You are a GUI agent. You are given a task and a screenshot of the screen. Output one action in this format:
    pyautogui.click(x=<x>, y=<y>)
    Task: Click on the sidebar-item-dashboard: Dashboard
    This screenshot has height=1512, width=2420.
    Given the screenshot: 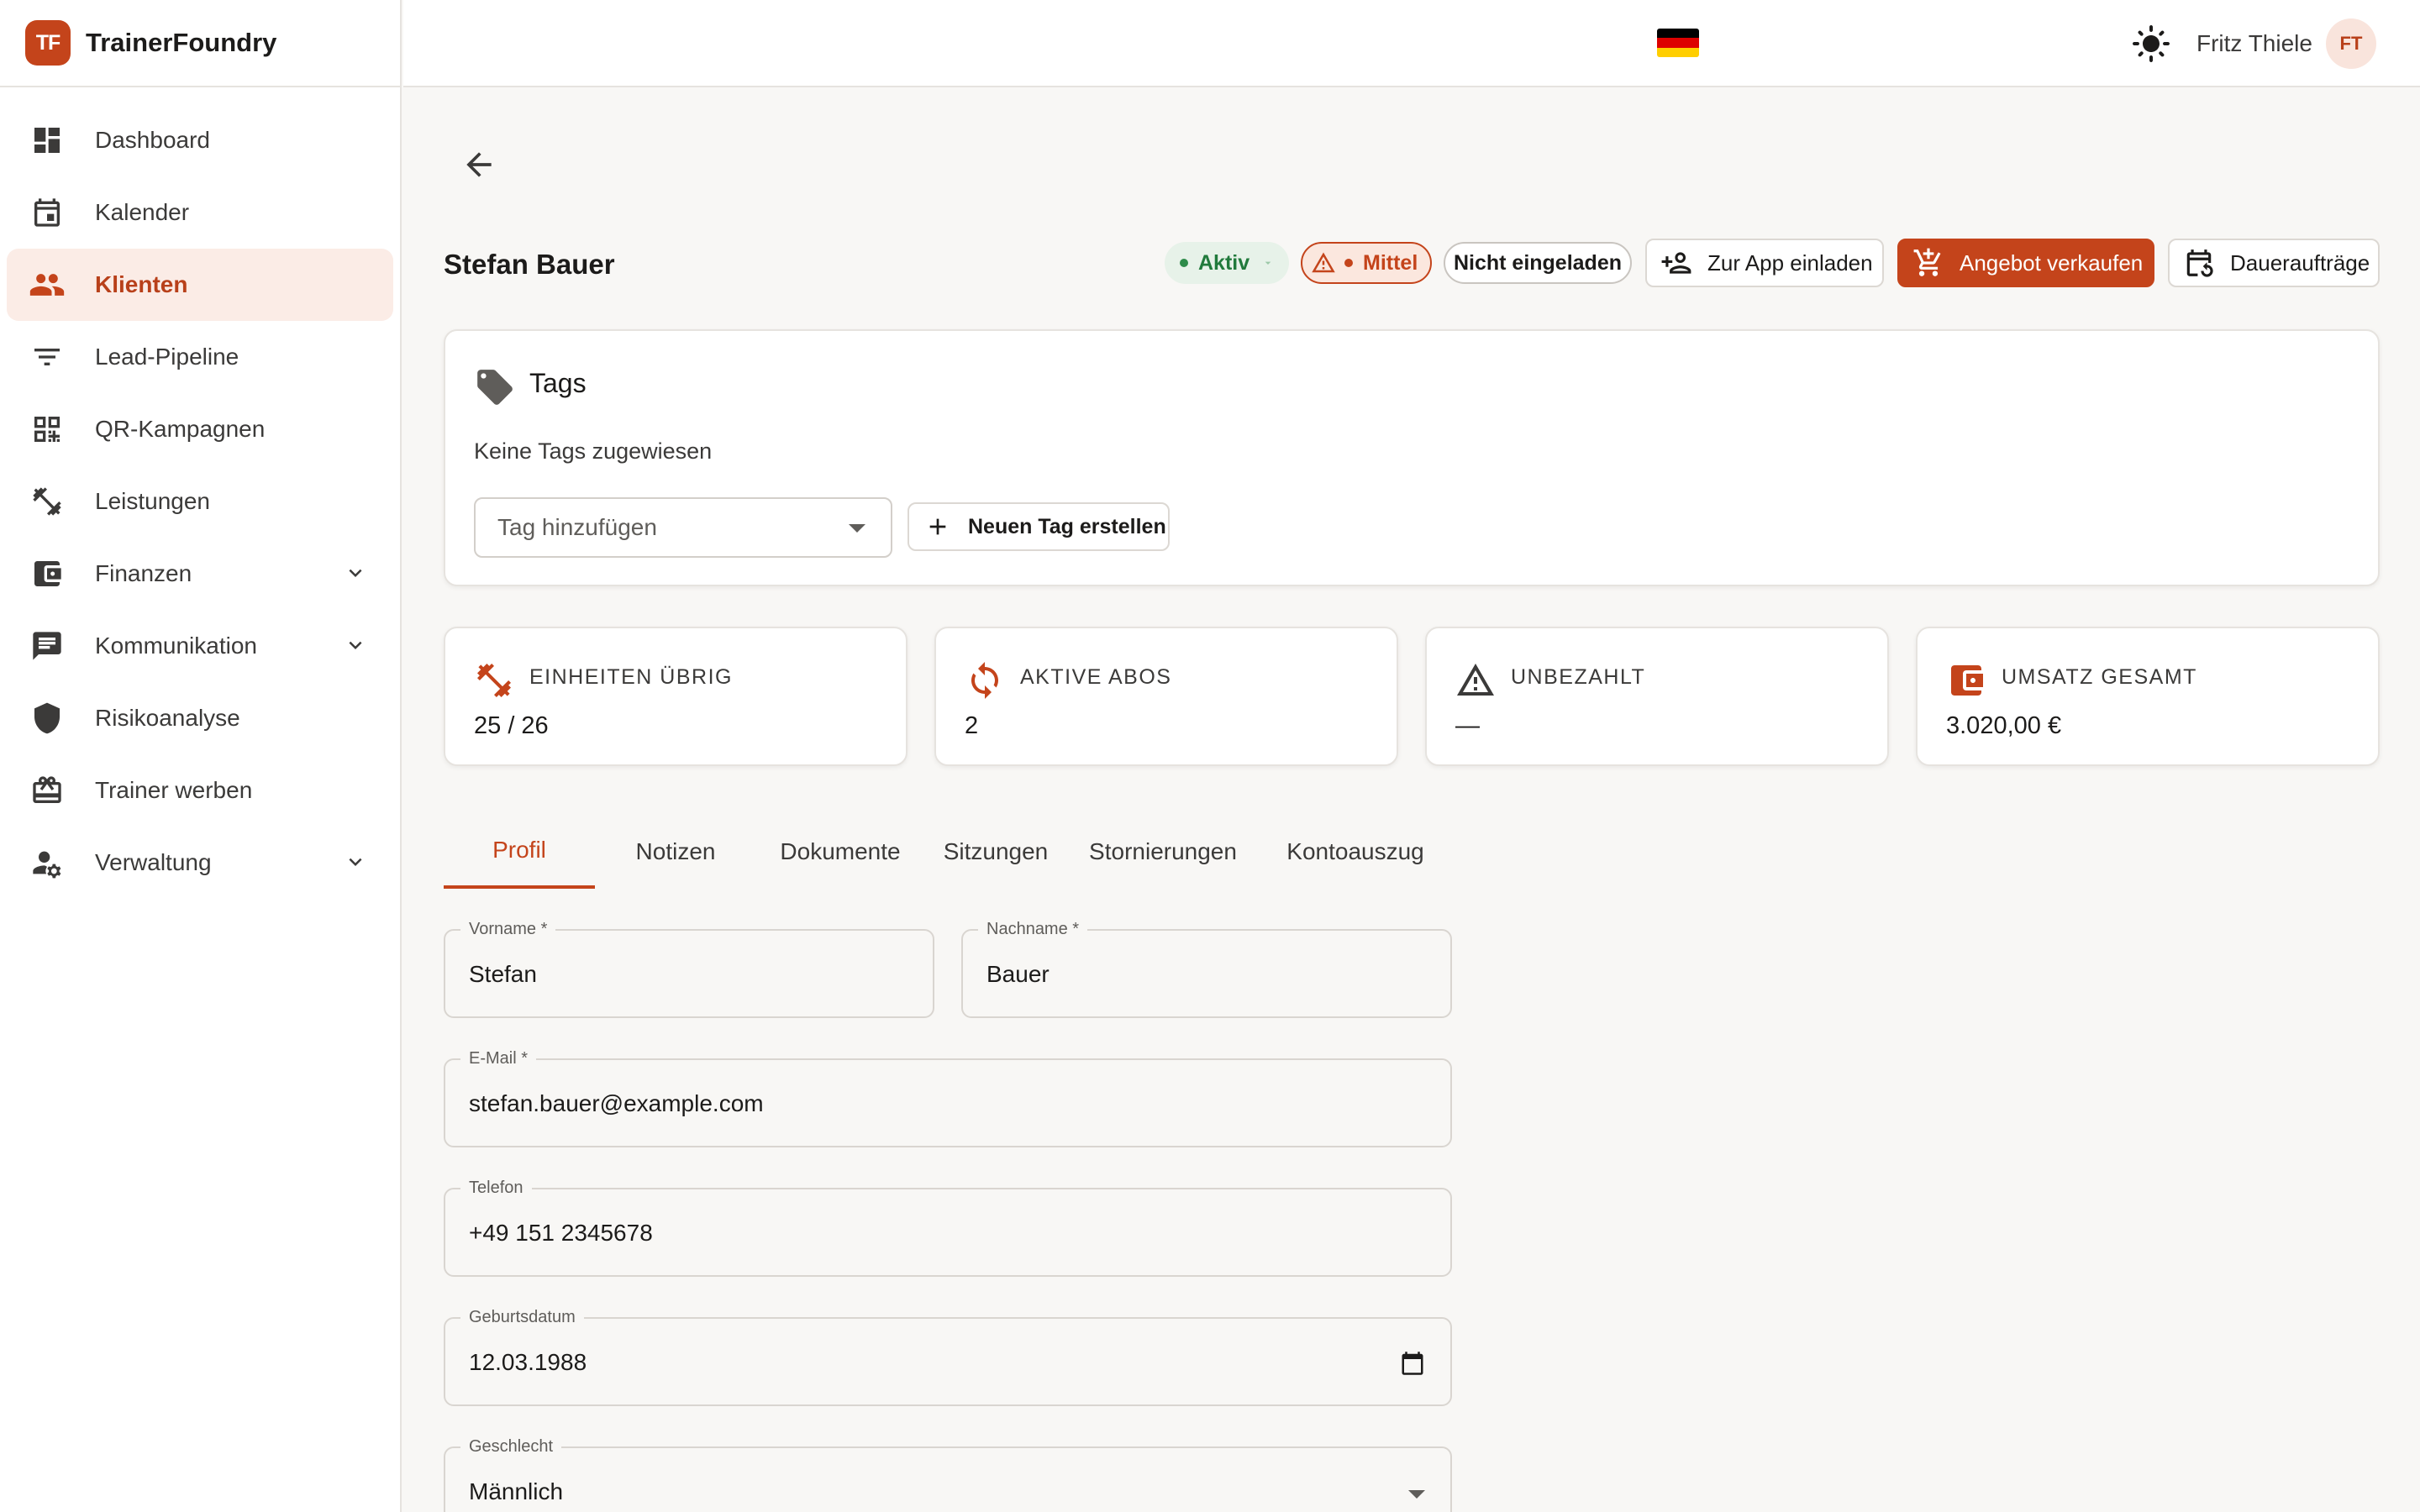 What is the action you would take?
    pyautogui.click(x=200, y=140)
    